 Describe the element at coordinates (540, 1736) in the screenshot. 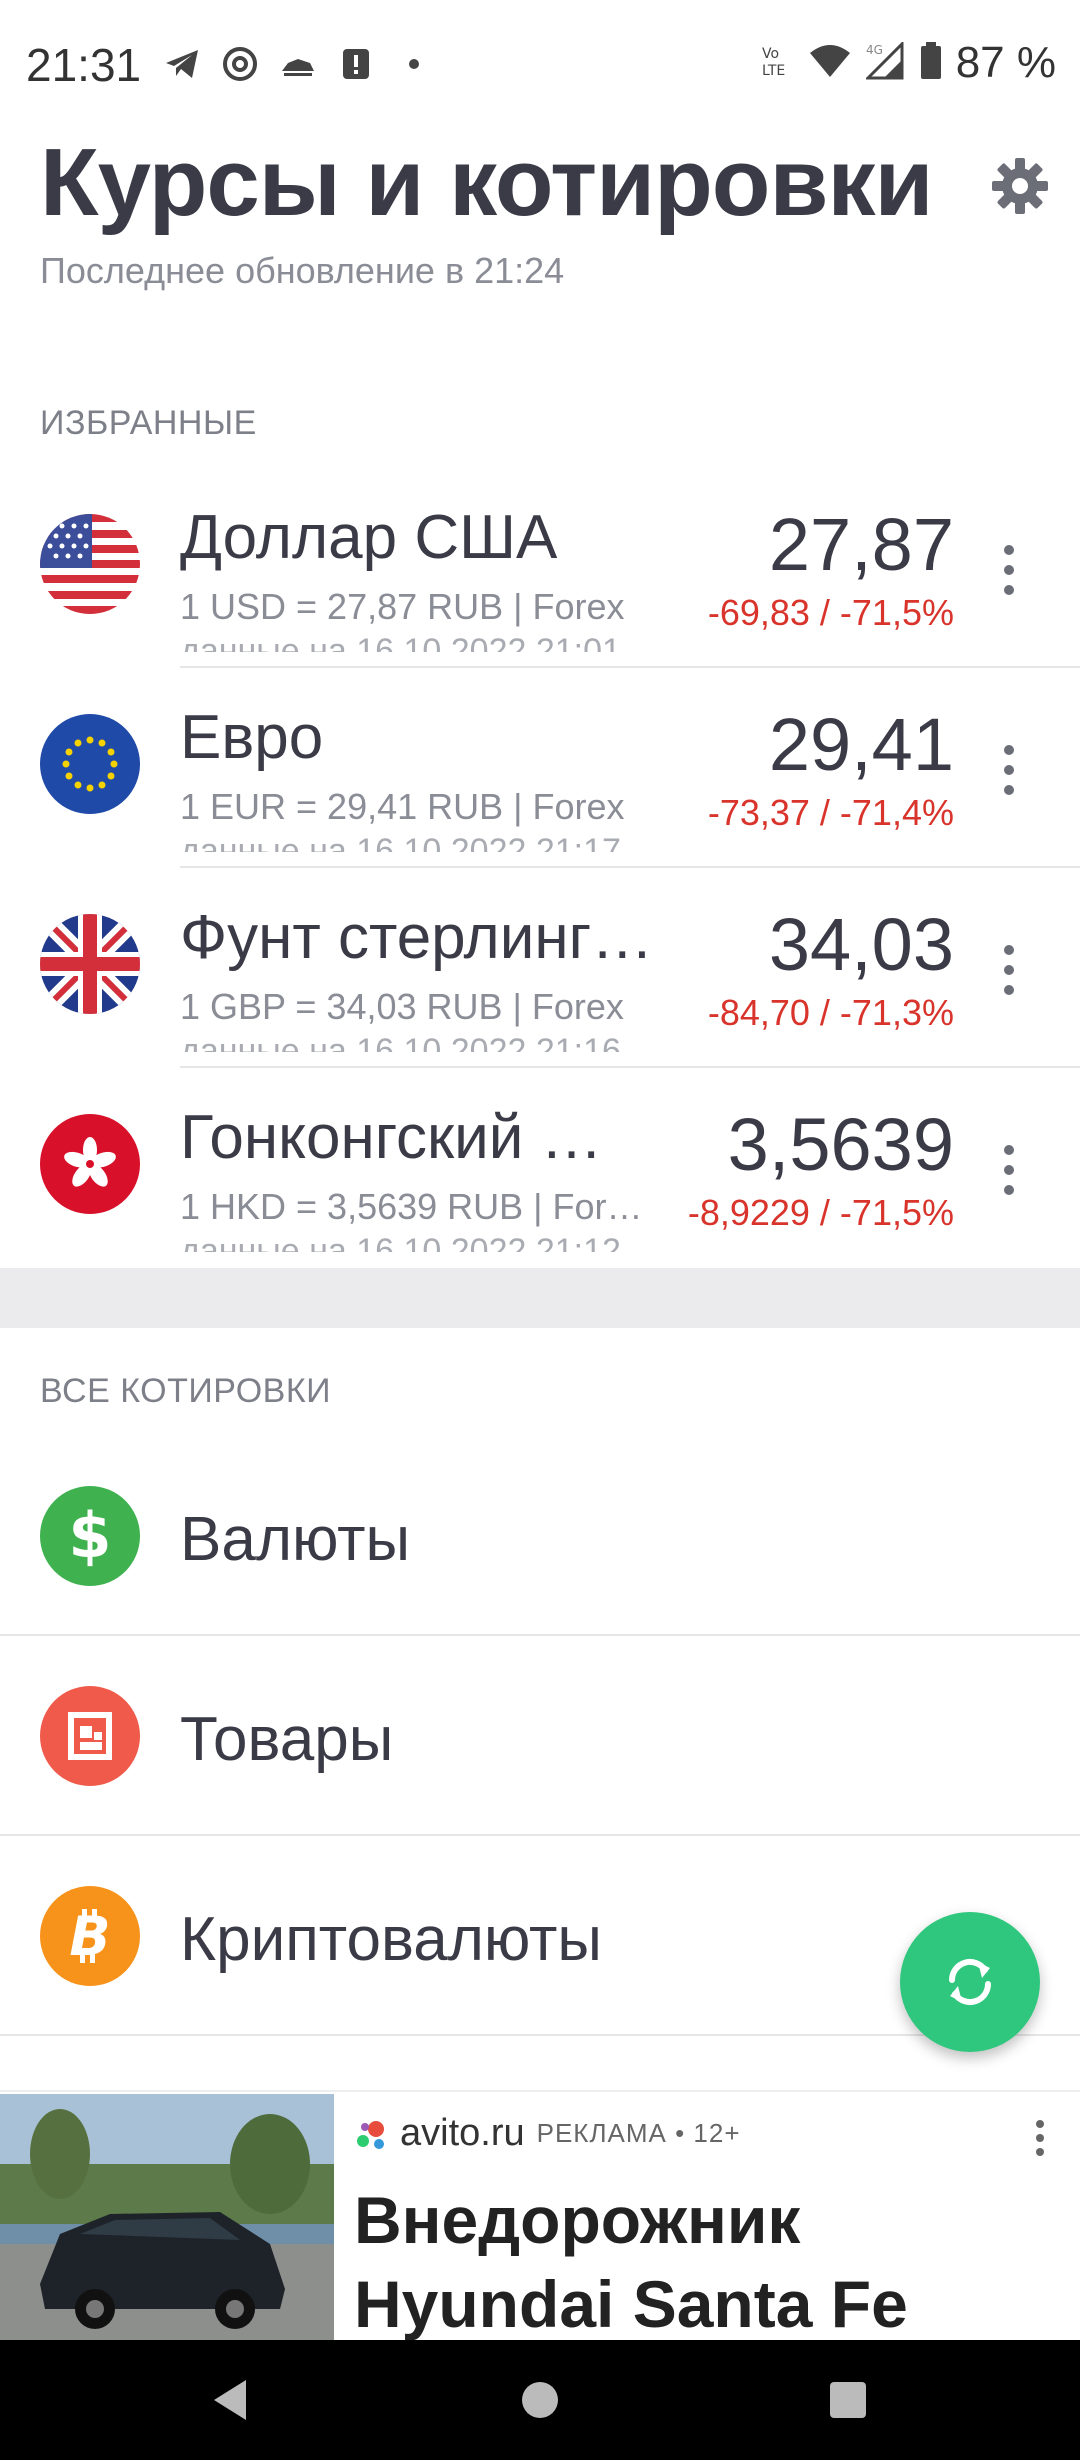

I see `category-goods: Товары` at that location.